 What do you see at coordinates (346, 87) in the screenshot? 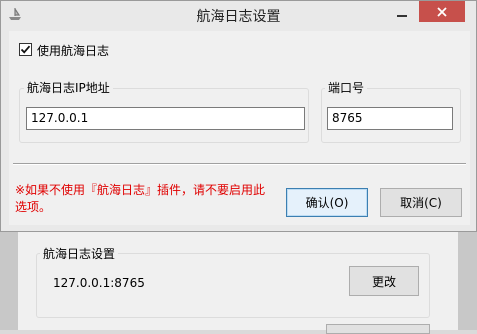
I see `port-group-label: 端口号` at bounding box center [346, 87].